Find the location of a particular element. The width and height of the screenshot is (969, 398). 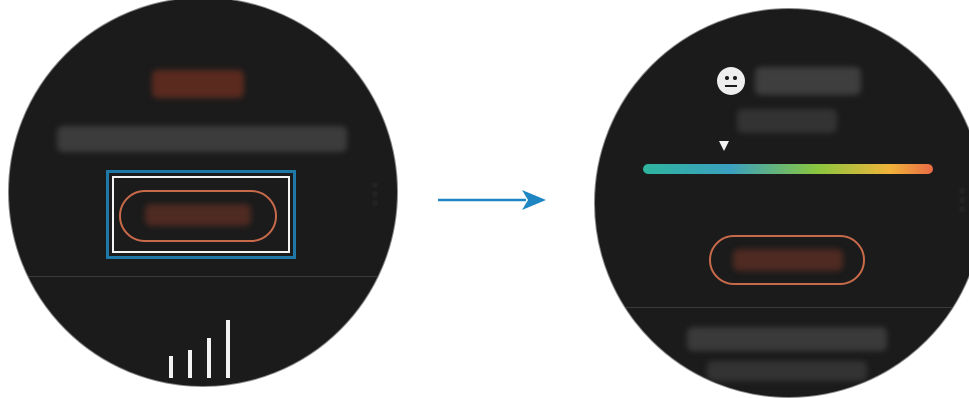

blurred-button-label is located at coordinates (788, 260).